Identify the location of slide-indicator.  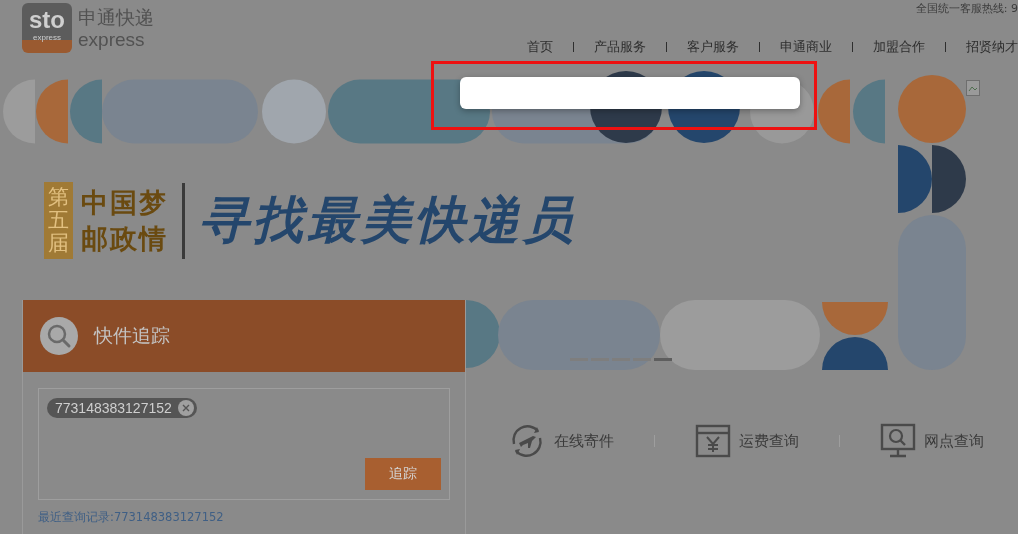
(663, 359).